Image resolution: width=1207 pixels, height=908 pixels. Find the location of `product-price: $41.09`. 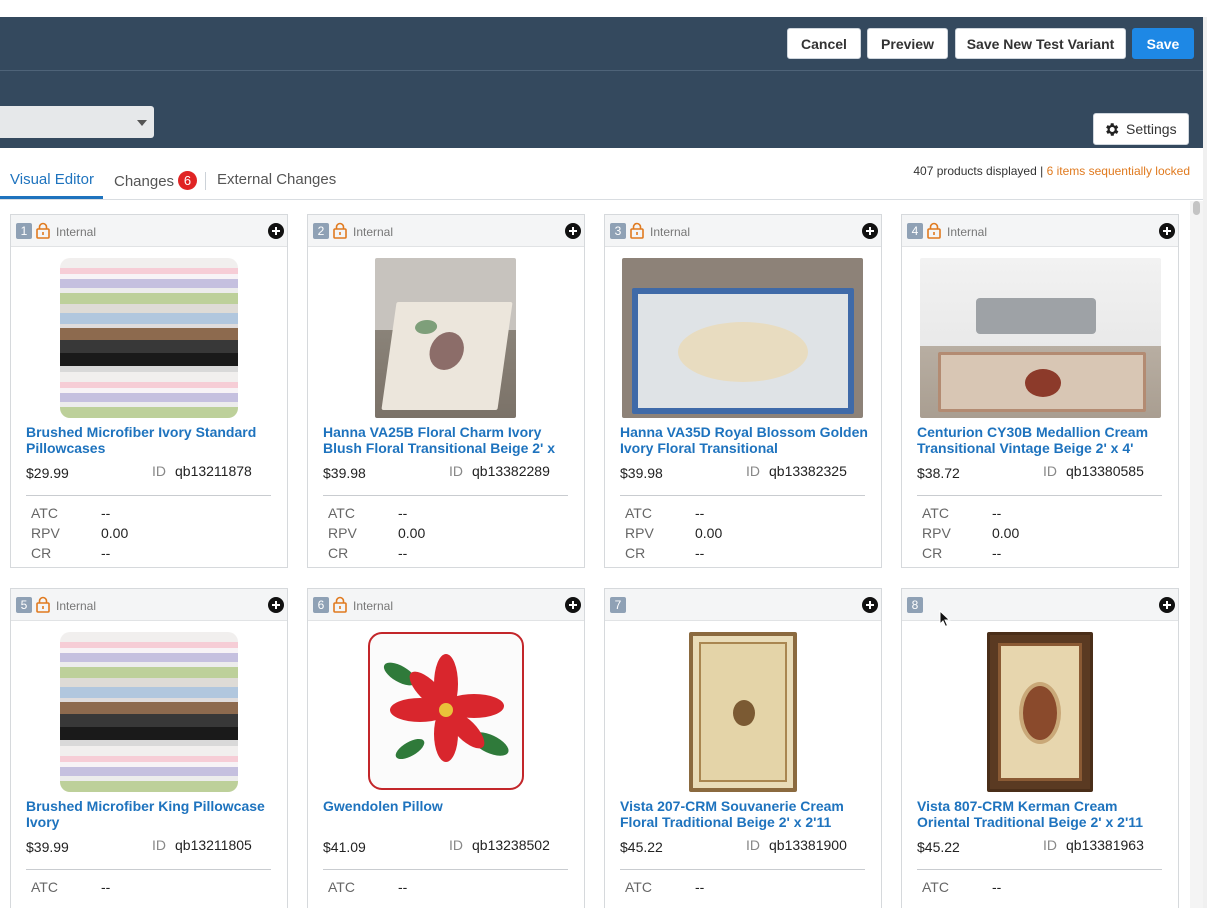

product-price: $41.09 is located at coordinates (344, 847).